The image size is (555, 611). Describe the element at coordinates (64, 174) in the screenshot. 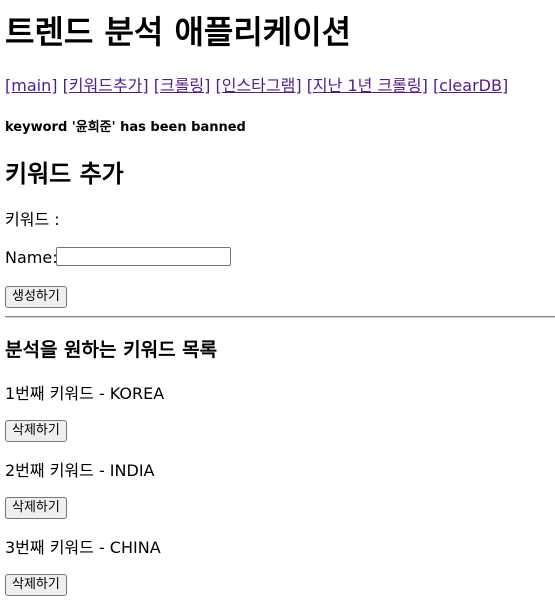

I see `add-keyword-heading: 키워드 추가` at that location.